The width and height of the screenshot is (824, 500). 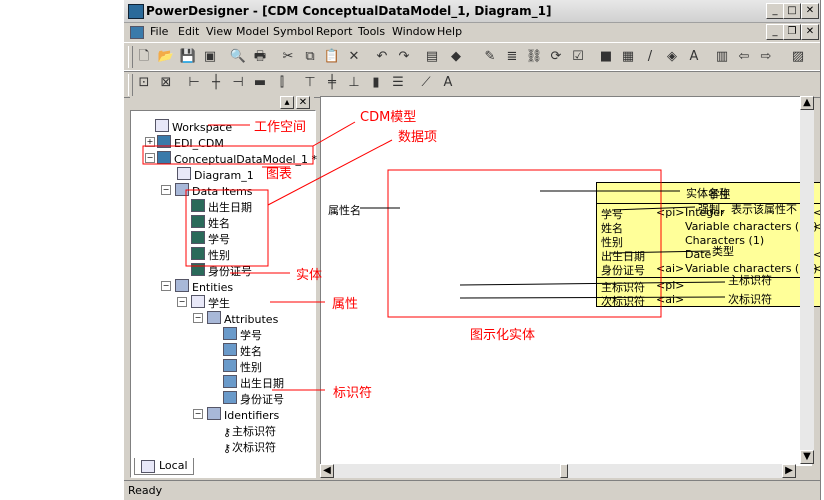 I want to click on new-icon: 🗋, so click(x=144, y=57).